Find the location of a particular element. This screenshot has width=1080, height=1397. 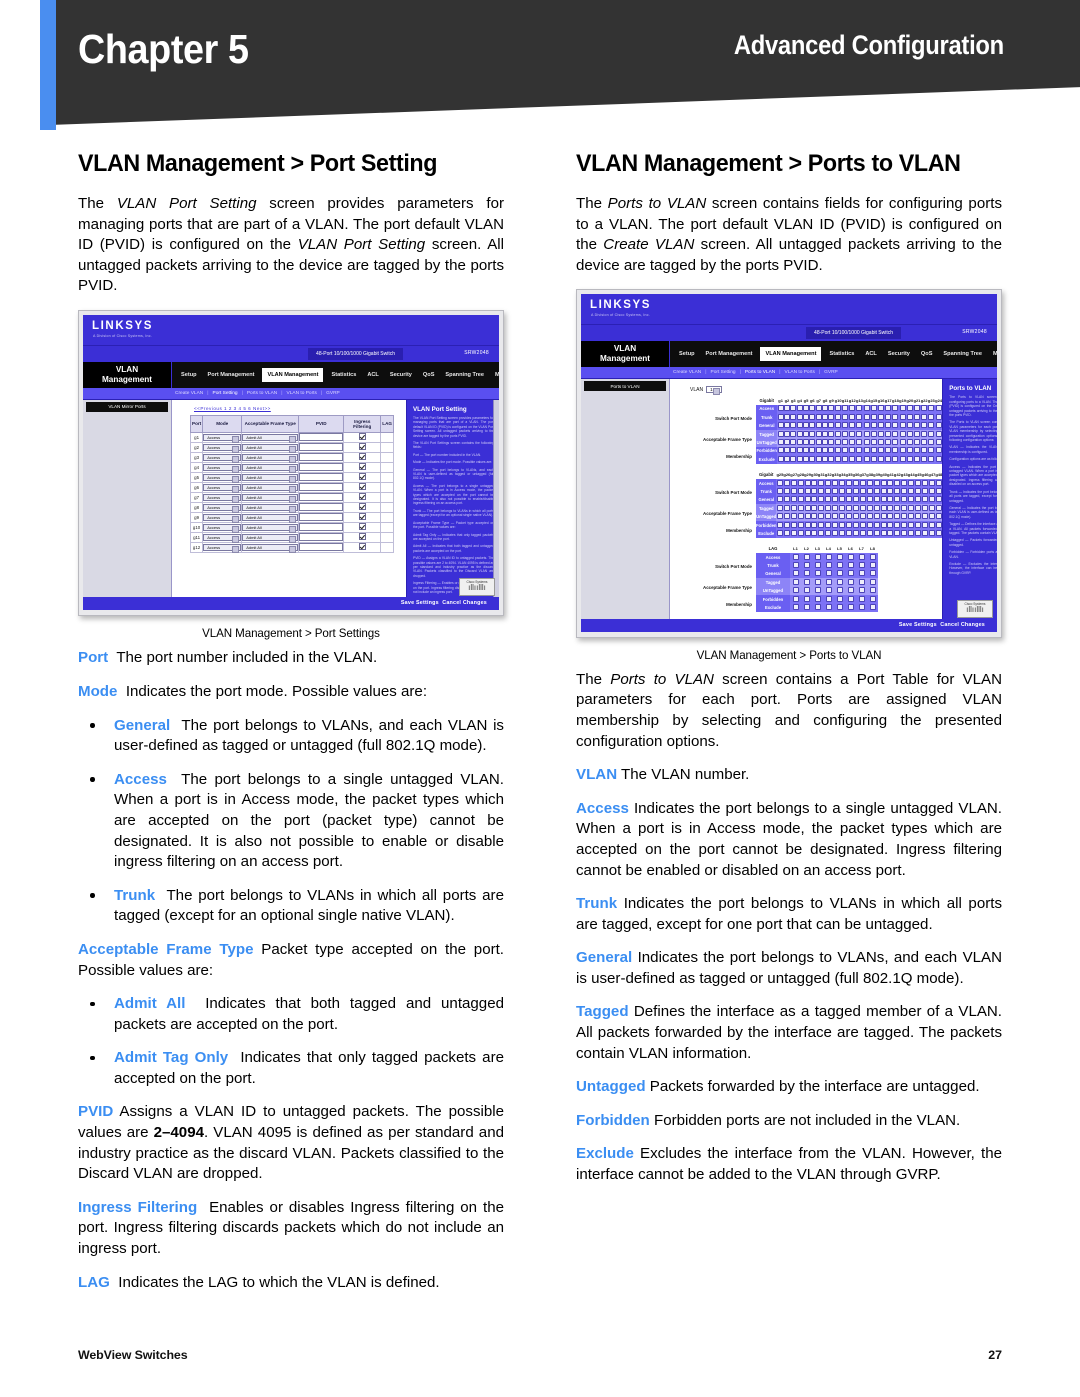

footer-buttons: Save Settings Cancel Changes is located at coordinates (444, 603).